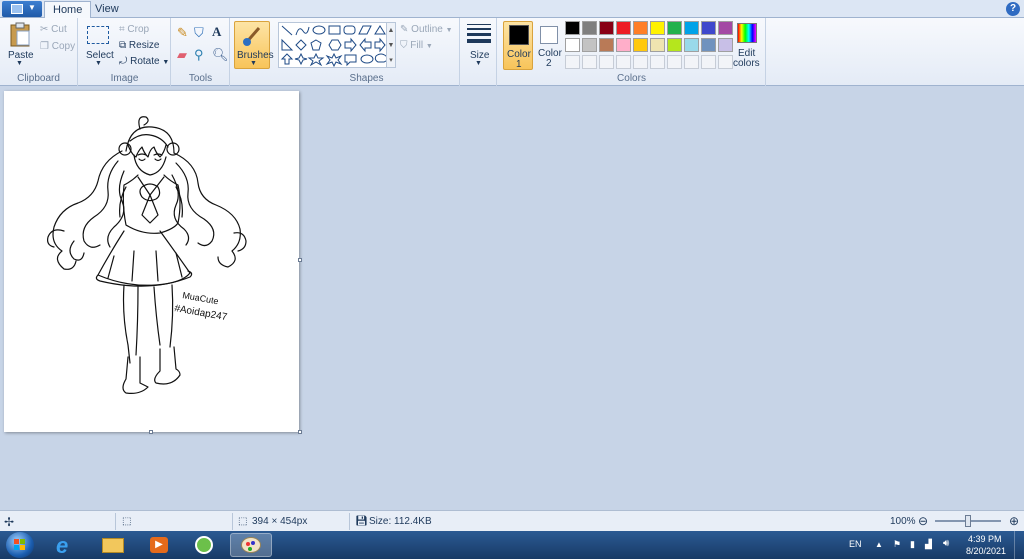 This screenshot has height=559, width=1024. Describe the element at coordinates (334, 45) in the screenshot. I see `shapes-gallery` at that location.